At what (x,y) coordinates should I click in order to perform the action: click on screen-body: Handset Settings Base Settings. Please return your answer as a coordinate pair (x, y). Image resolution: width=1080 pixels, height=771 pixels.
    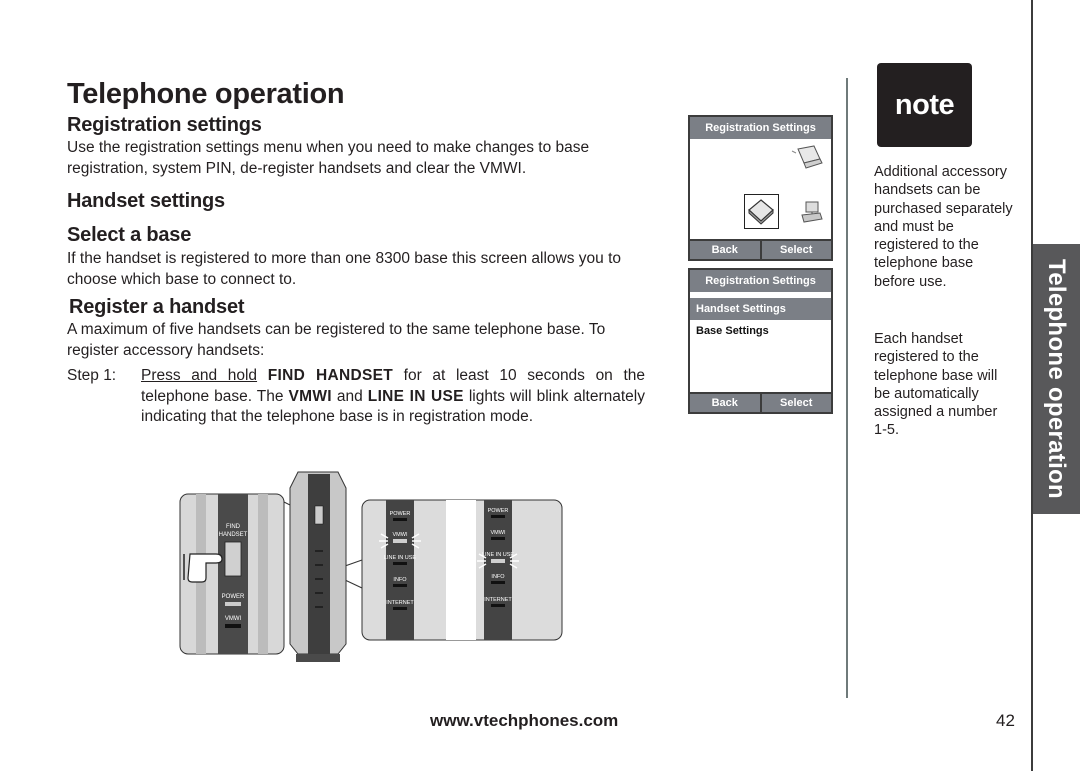
    Looking at the image, I should click on (760, 342).